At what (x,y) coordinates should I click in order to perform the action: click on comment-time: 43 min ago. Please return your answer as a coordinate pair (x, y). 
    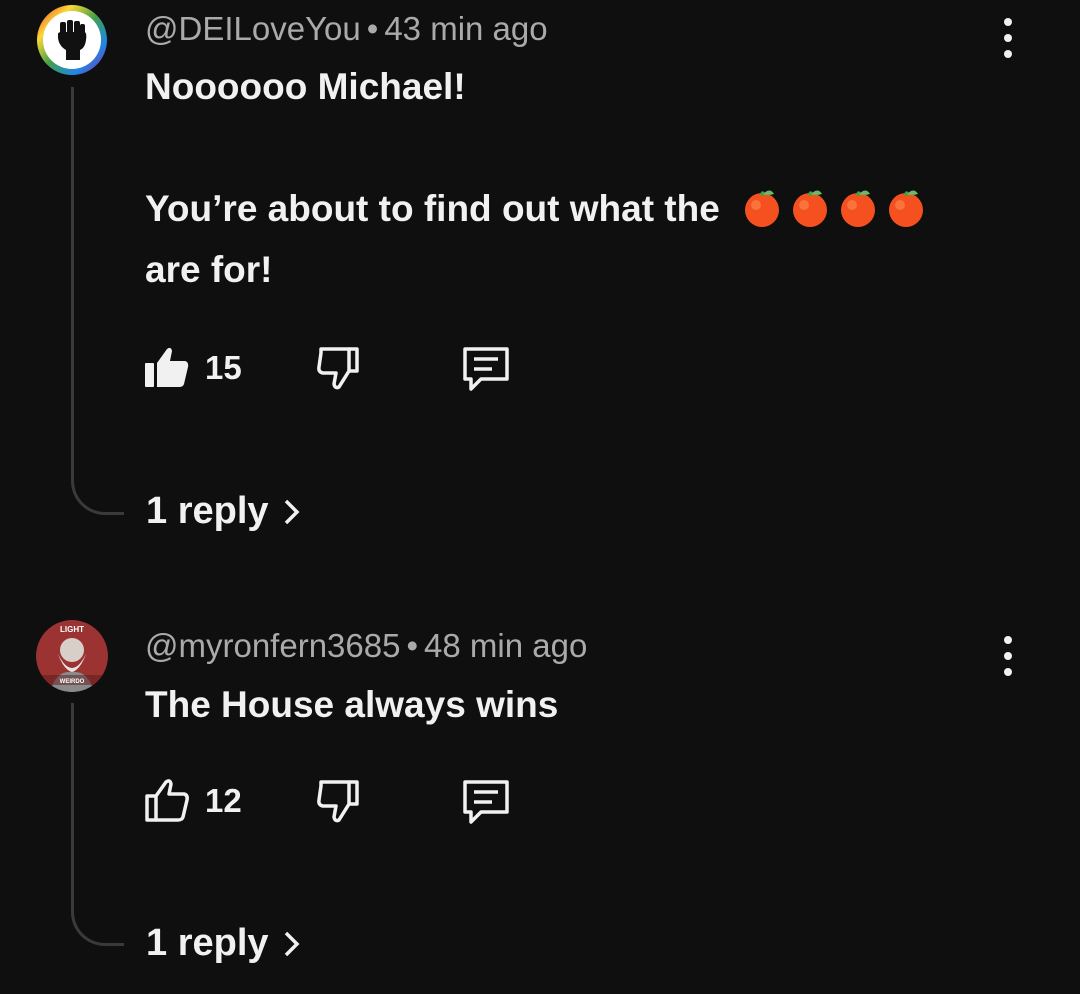
    Looking at the image, I should click on (466, 28).